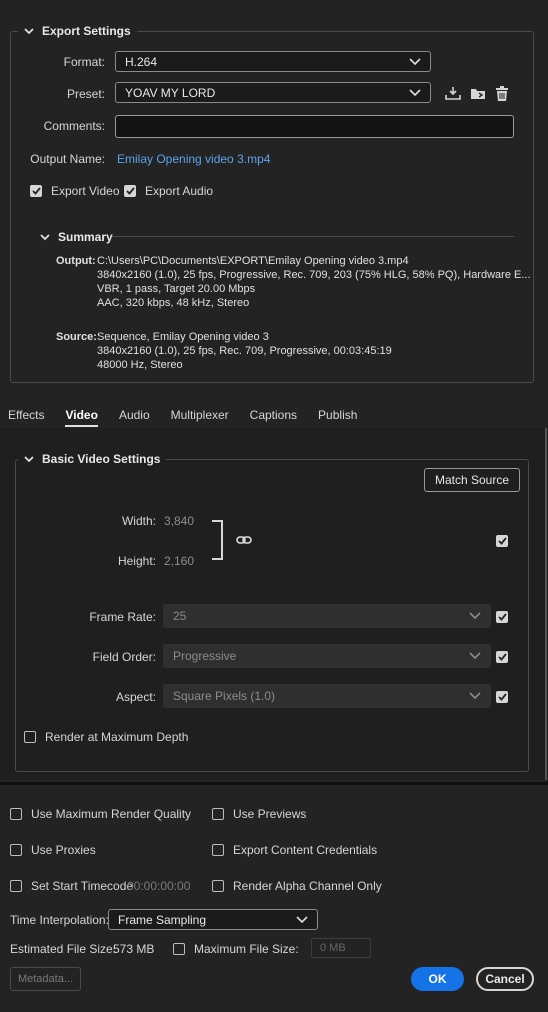 This screenshot has width=548, height=1012. Describe the element at coordinates (117, 737) in the screenshot. I see `render-max-depth-label: Render at Maximum Depth` at that location.